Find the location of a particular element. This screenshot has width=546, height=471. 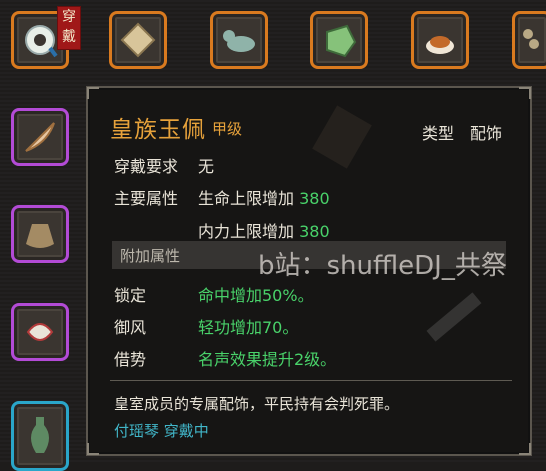

slot-dragon-pendant is located at coordinates (40, 332).